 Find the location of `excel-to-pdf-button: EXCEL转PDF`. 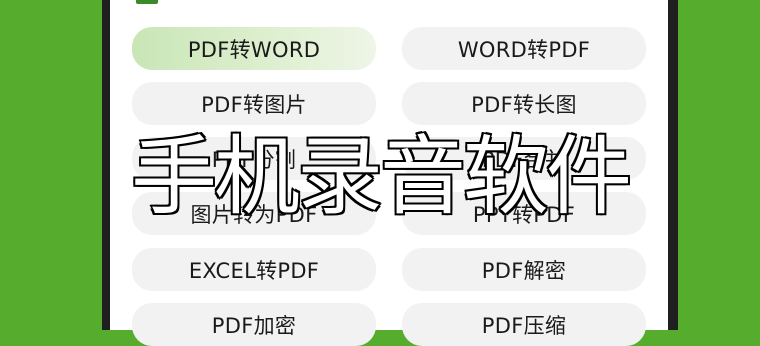

excel-to-pdf-button: EXCEL转PDF is located at coordinates (254, 269).